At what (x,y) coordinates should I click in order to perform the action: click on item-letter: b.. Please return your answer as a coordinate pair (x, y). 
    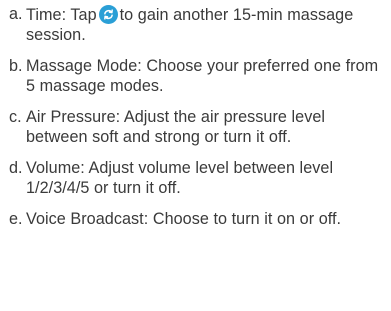
    Looking at the image, I should click on (16, 66).